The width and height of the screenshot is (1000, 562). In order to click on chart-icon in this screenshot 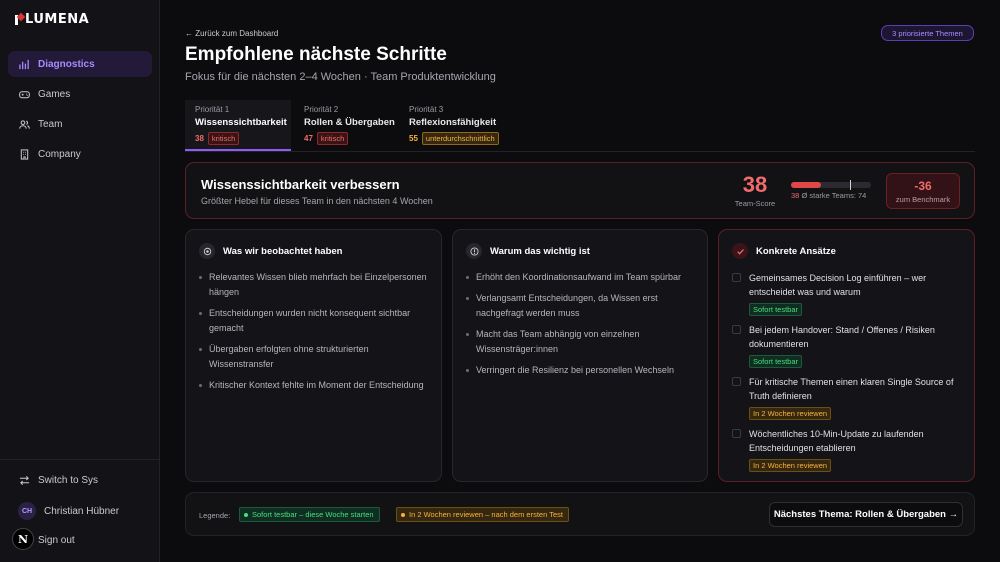, I will do `click(24, 64)`.